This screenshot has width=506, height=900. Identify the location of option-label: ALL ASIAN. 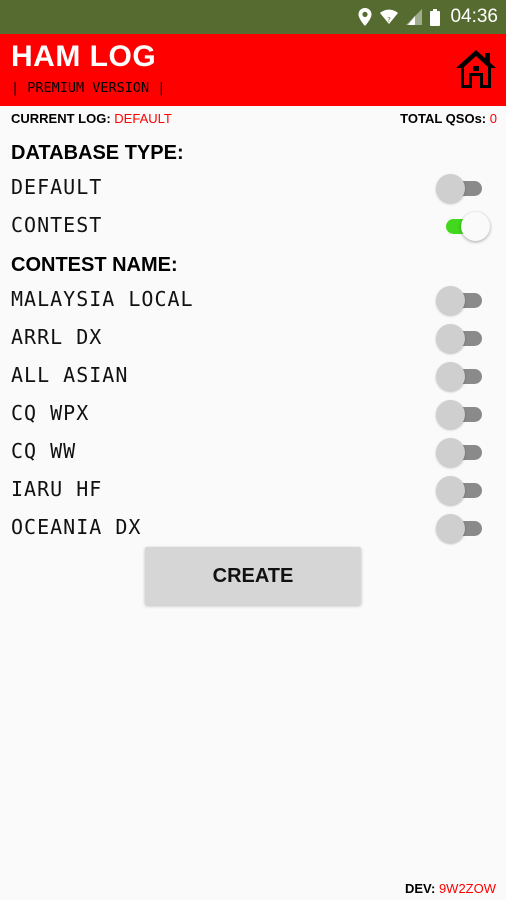
(70, 375).